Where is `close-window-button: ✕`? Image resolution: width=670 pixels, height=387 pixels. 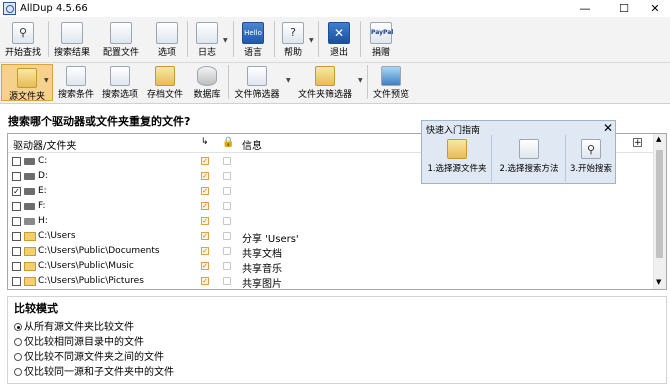 close-window-button: ✕ is located at coordinates (655, 8).